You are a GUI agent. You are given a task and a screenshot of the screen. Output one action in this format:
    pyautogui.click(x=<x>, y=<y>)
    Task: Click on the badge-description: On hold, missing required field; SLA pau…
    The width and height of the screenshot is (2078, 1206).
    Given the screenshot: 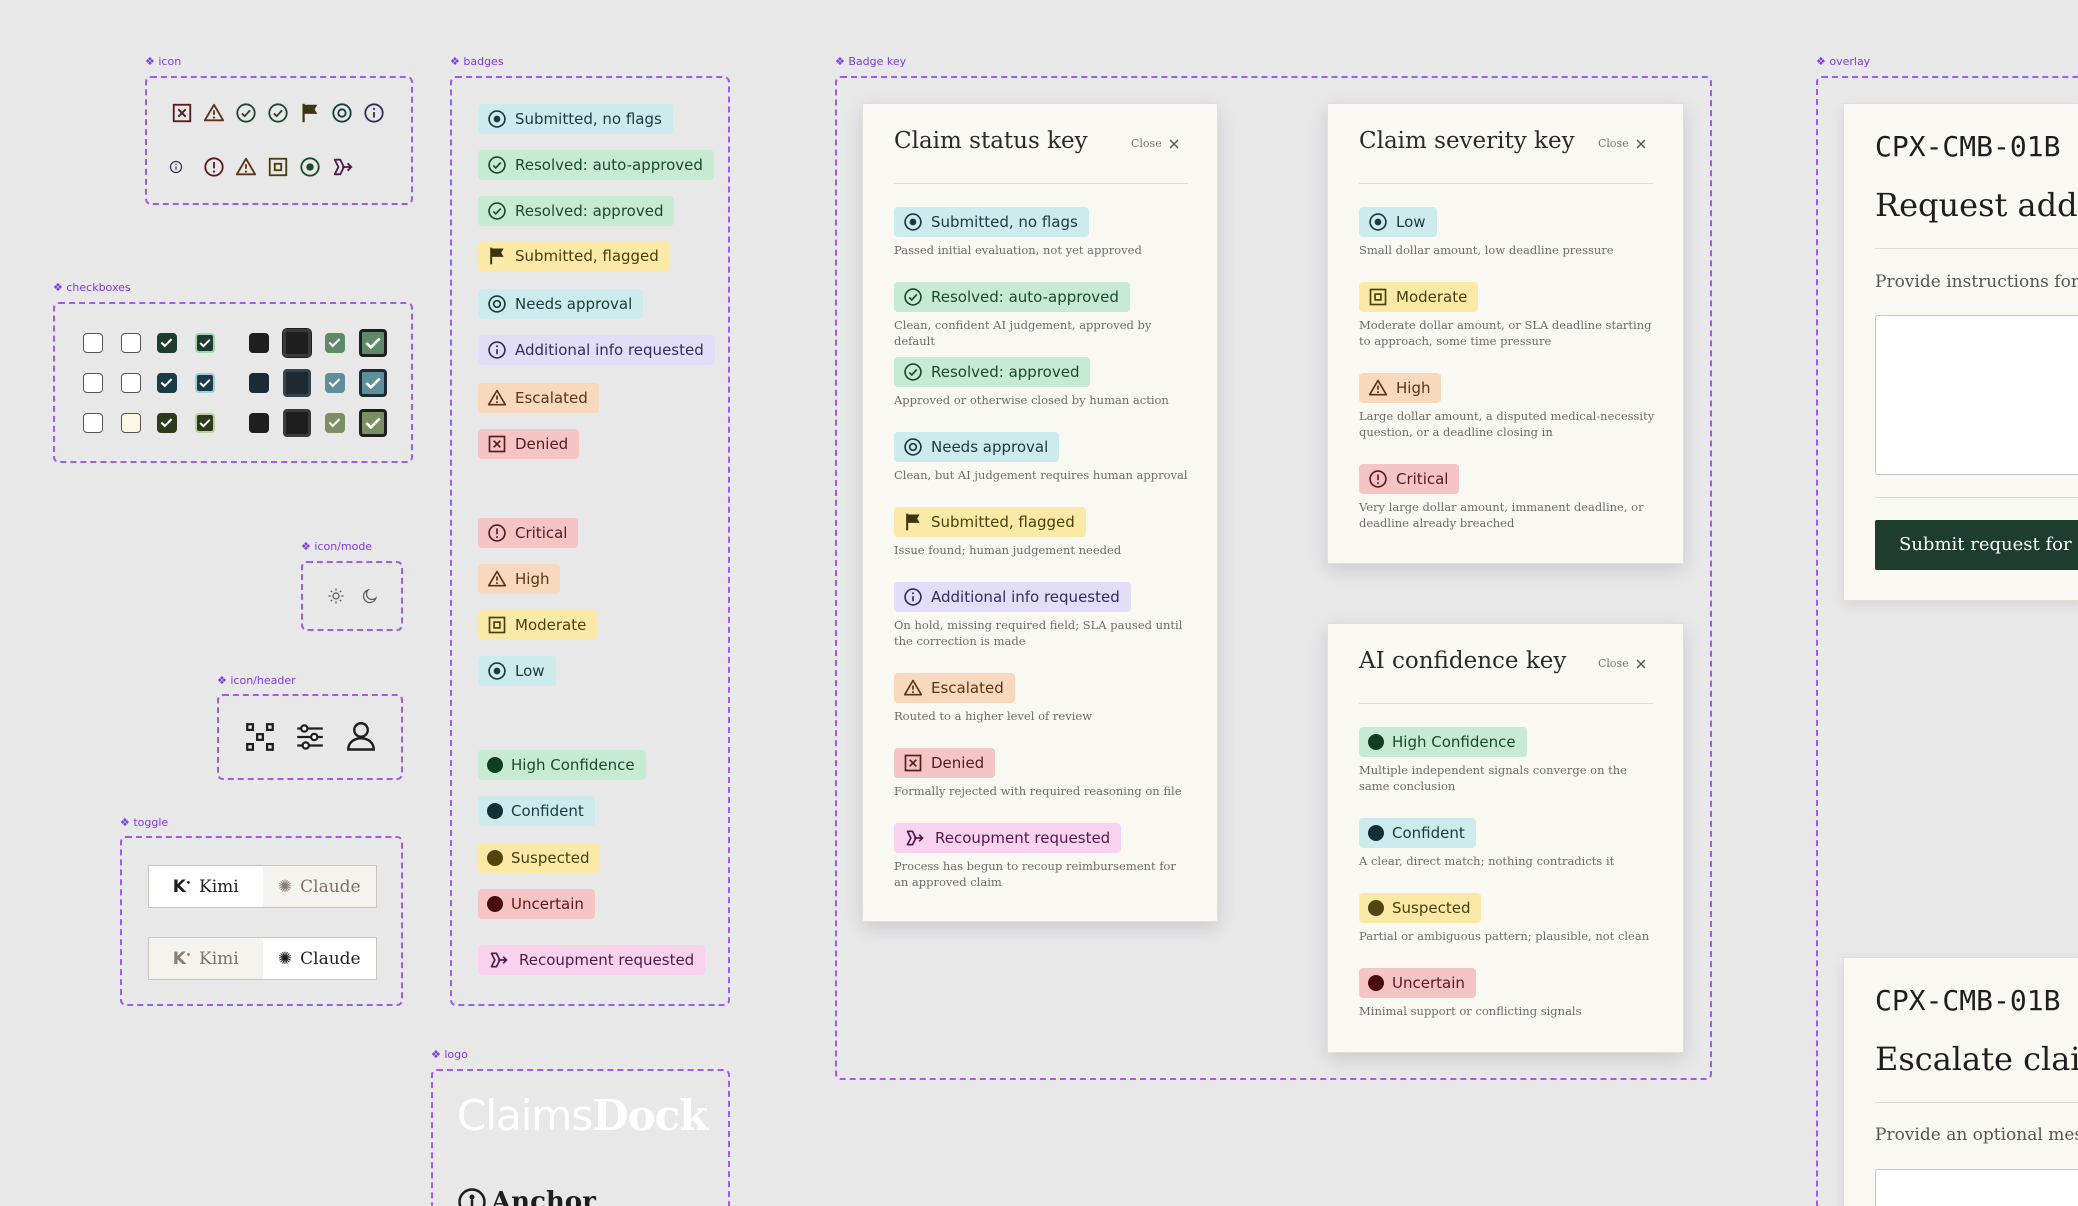 What is the action you would take?
    pyautogui.click(x=1038, y=633)
    